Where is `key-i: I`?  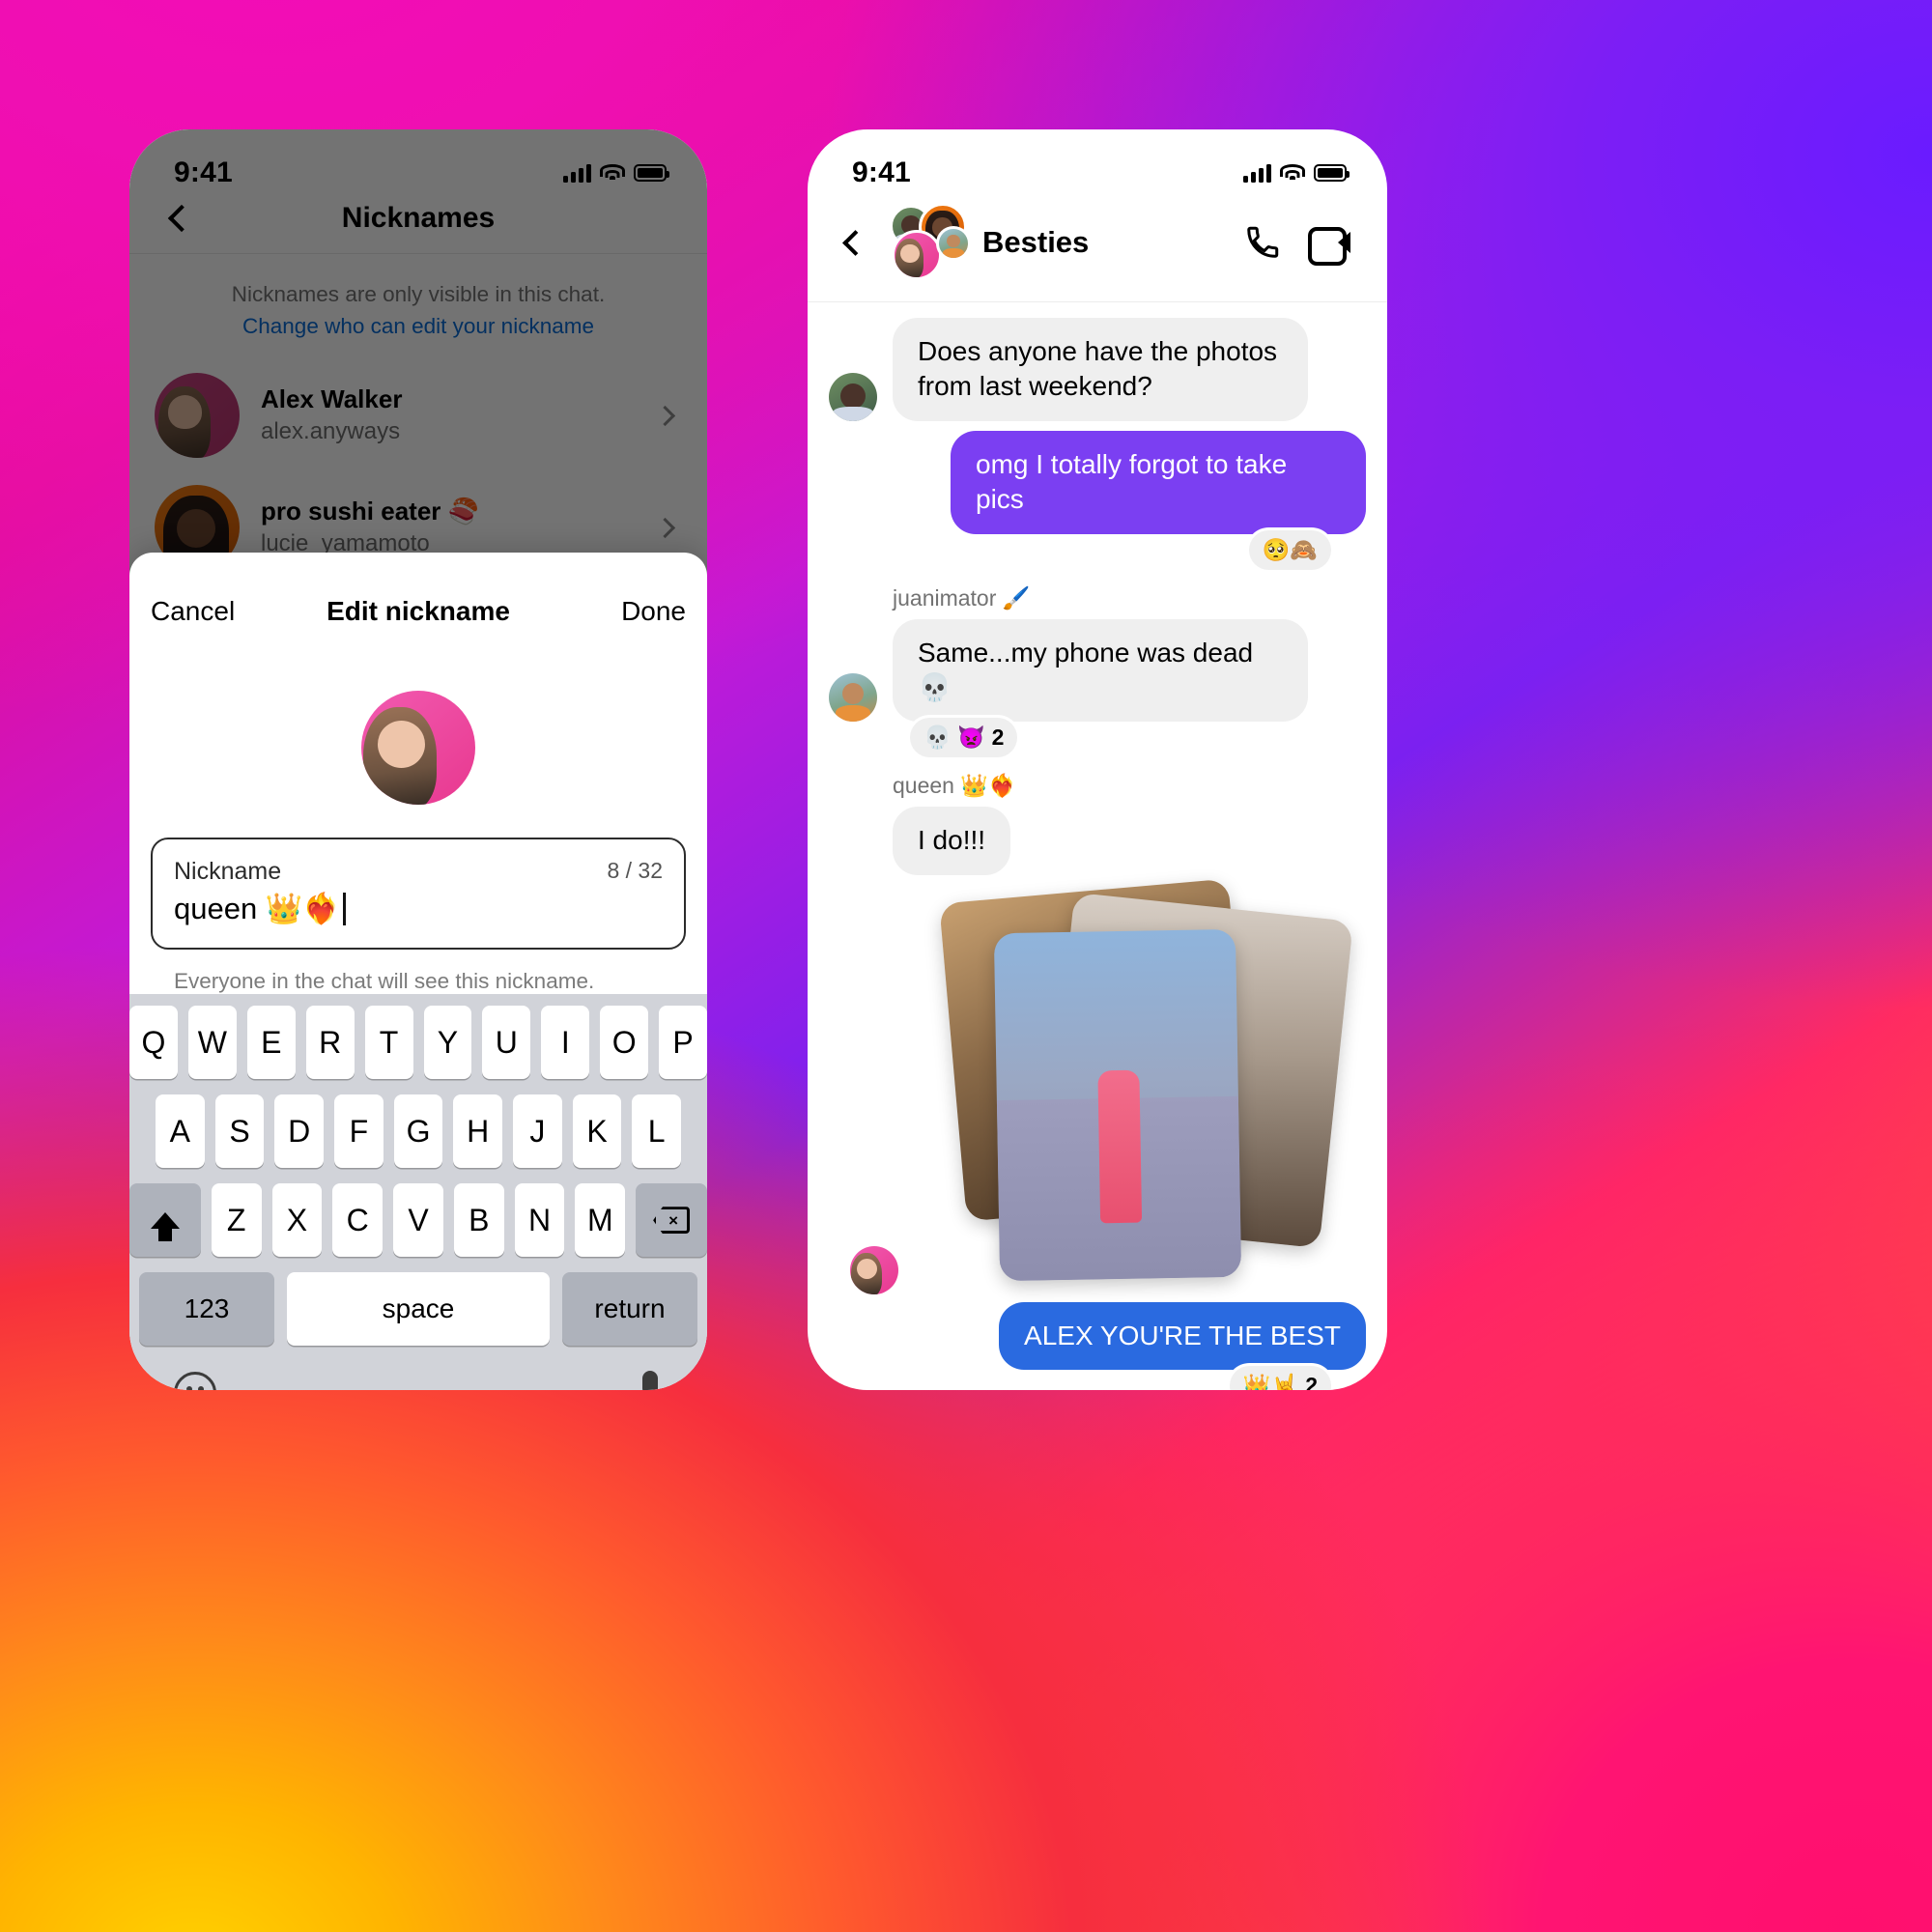 key-i: I is located at coordinates (565, 1043).